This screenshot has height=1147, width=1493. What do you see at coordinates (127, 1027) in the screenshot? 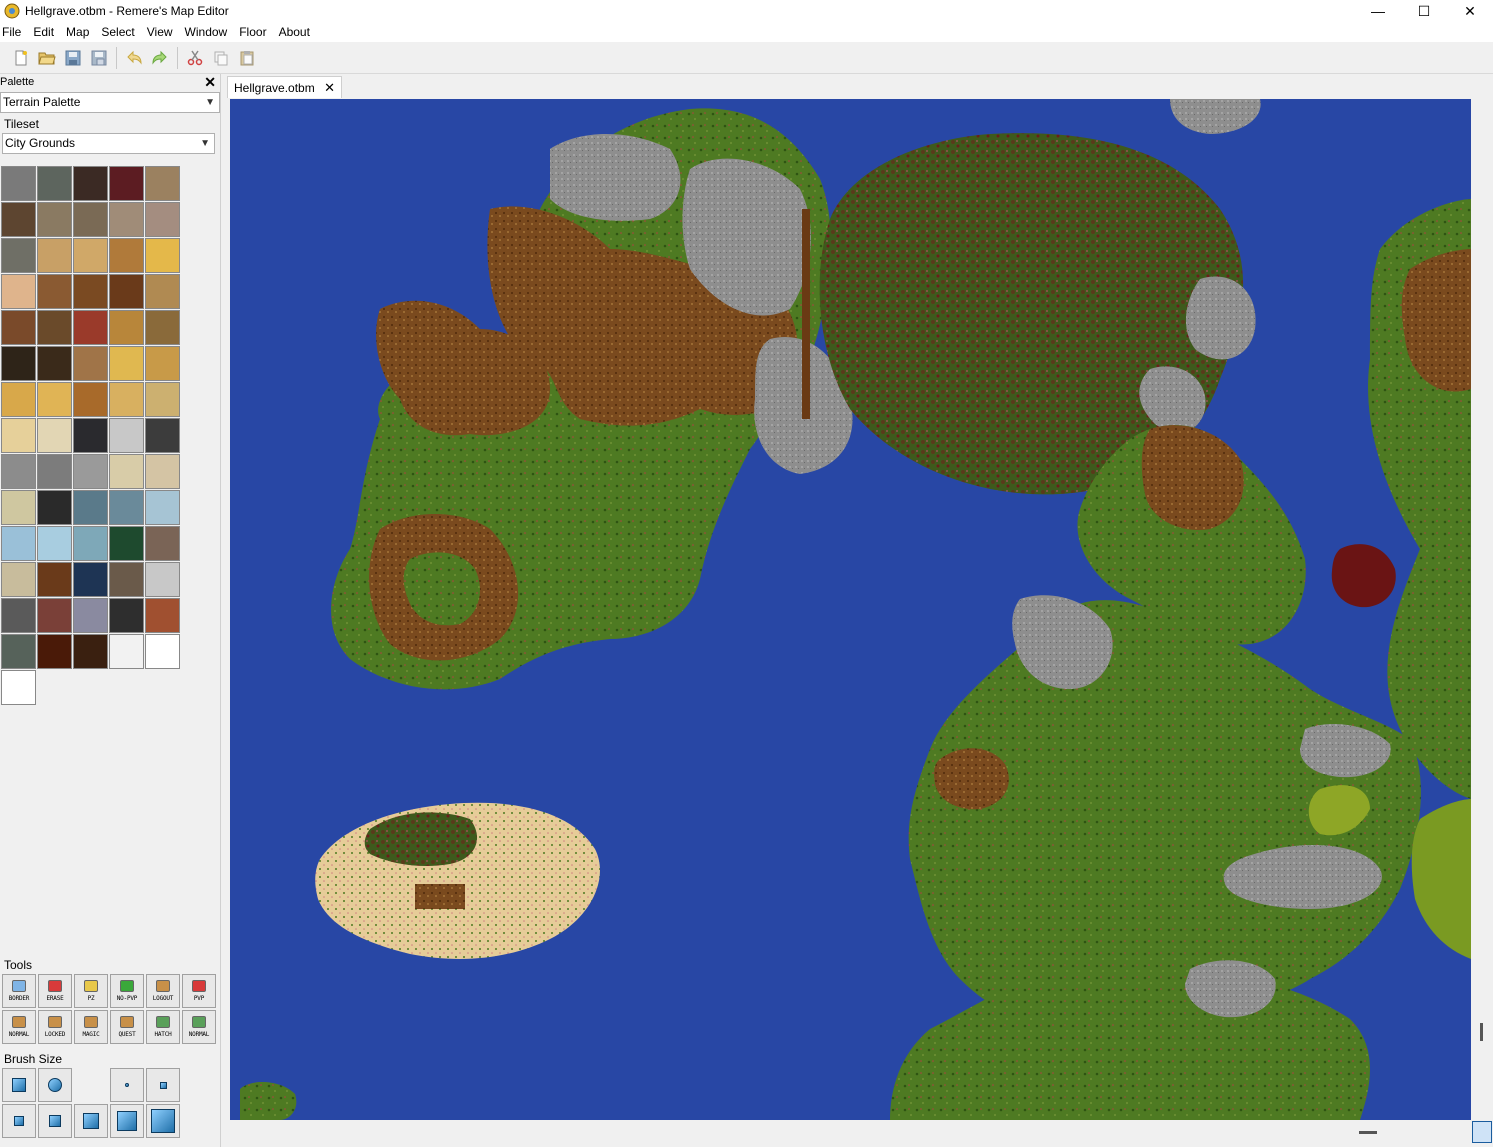
I see `tool-button-quest: QUEST` at bounding box center [127, 1027].